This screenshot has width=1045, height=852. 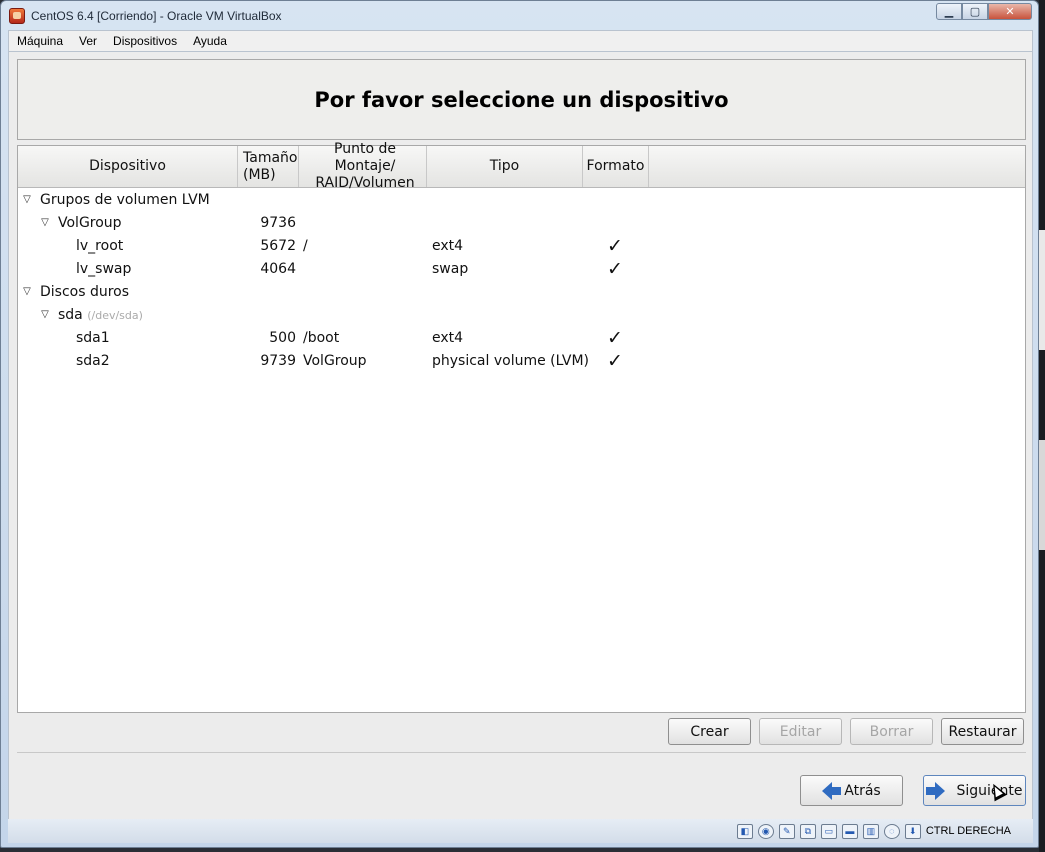 What do you see at coordinates (1010, 11) in the screenshot?
I see `close-button: ✕` at bounding box center [1010, 11].